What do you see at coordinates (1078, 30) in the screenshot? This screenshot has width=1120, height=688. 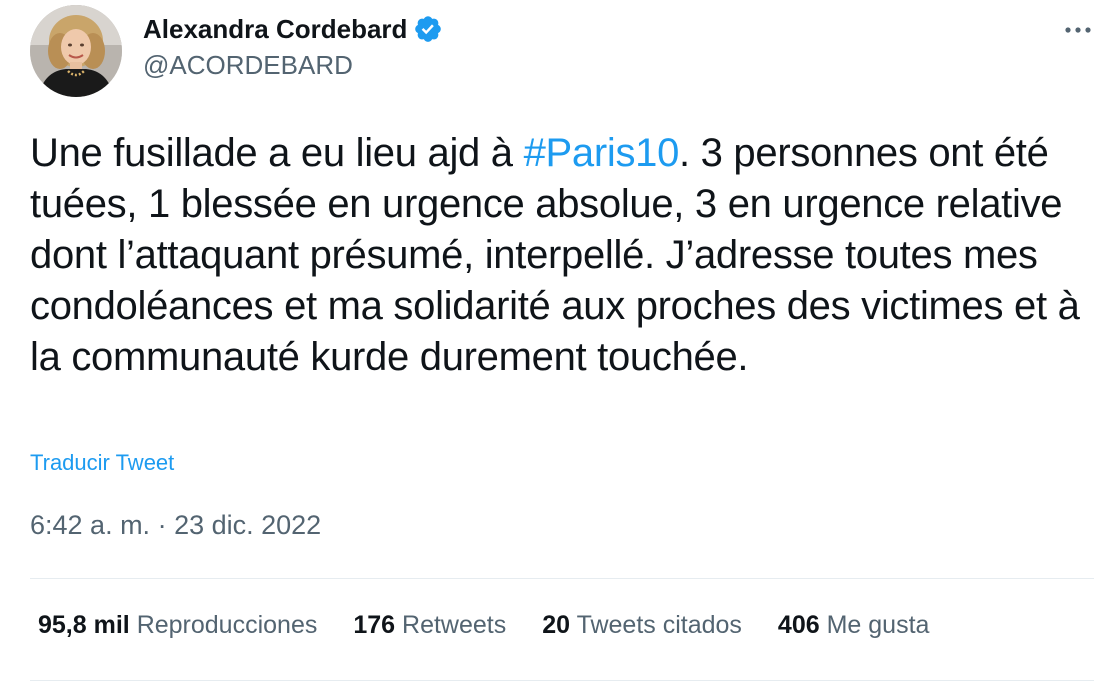 I see `more-options-icon` at bounding box center [1078, 30].